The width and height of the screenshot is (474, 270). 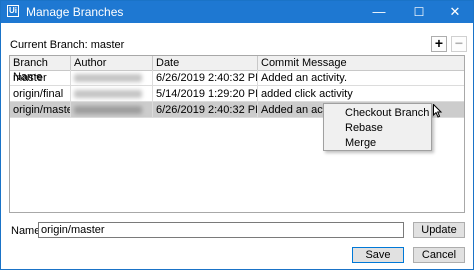 I want to click on remove-branch-button: −, so click(x=459, y=44).